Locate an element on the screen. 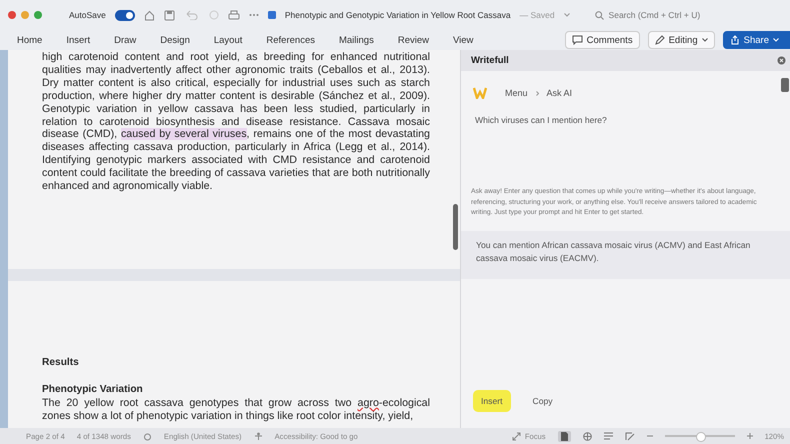 This screenshot has height=444, width=790. autosave-toggle is located at coordinates (124, 15).